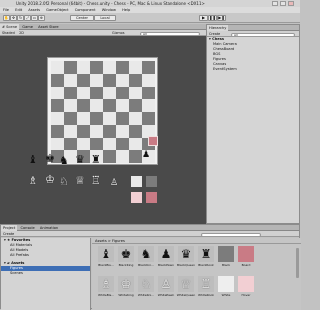 The height and width of the screenshot is (310, 320). What do you see at coordinates (206, 288) in the screenshot?
I see `asset-white-rook: ♖ WhiteRook` at bounding box center [206, 288].